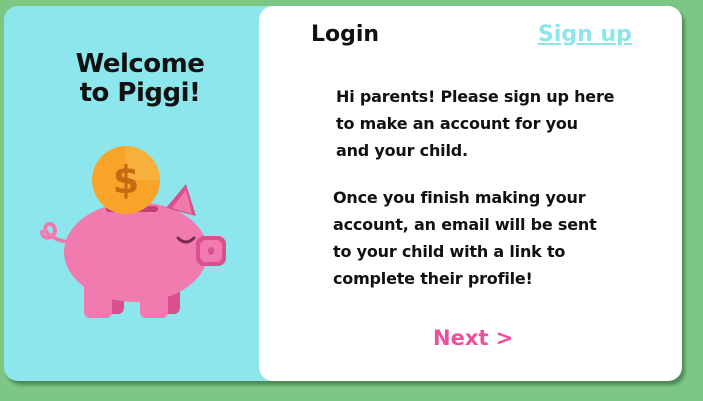 The image size is (703, 401). I want to click on tab-login: Login, so click(345, 34).